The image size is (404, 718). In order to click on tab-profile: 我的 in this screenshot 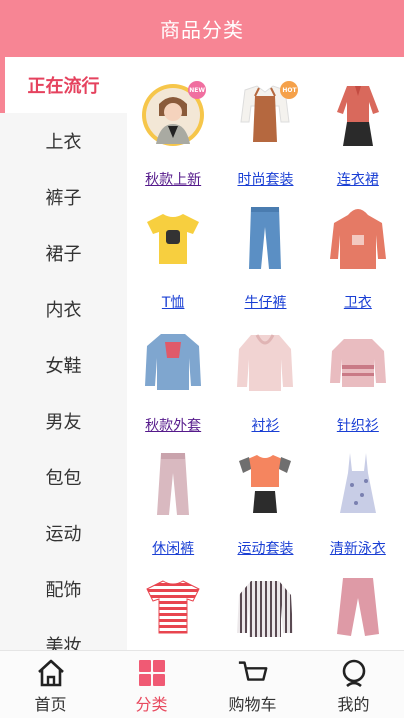, I will do `click(353, 684)`.